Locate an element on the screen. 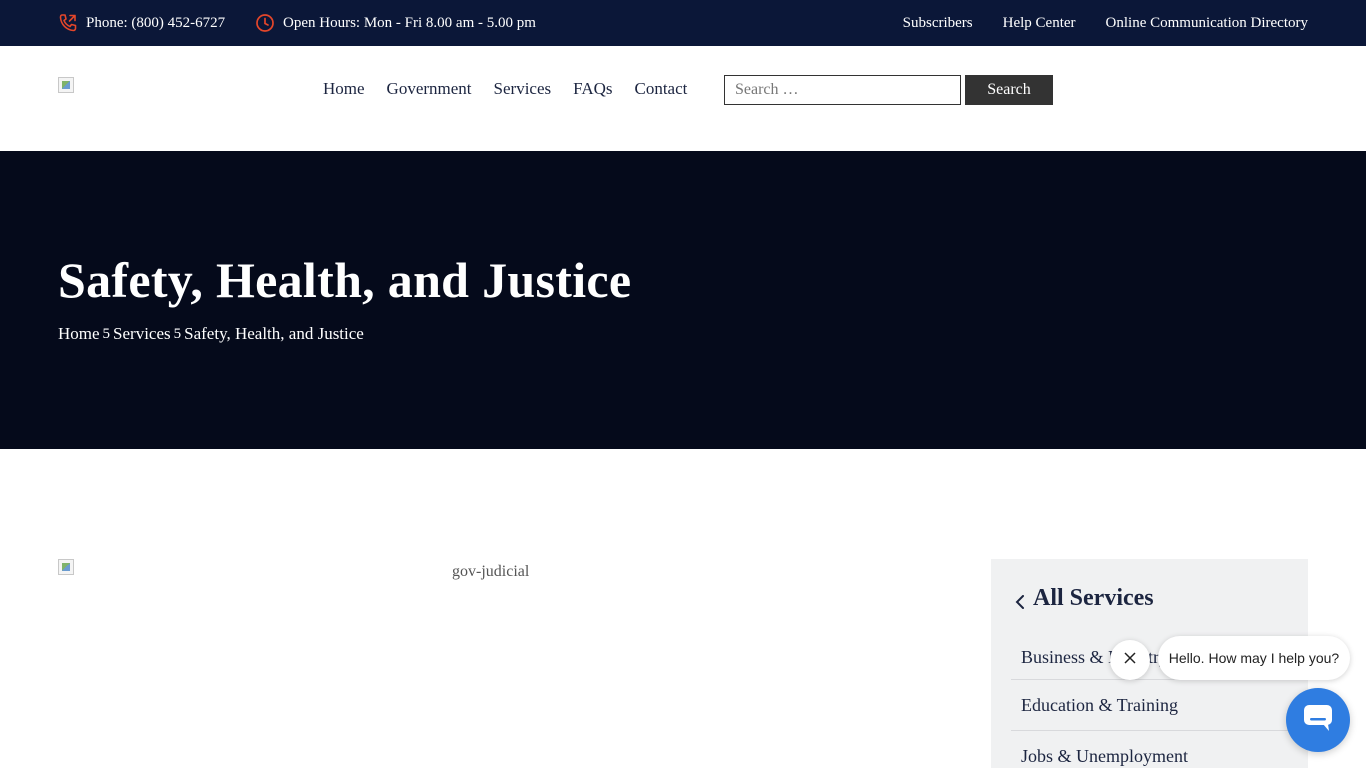 The width and height of the screenshot is (1366, 768). phone-icon is located at coordinates (68, 23).